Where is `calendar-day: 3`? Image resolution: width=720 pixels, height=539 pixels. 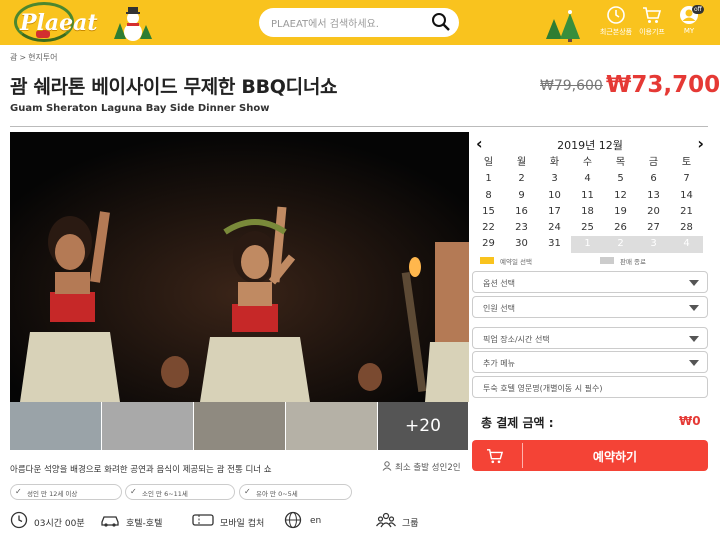
calendar-day: 3 is located at coordinates (554, 179).